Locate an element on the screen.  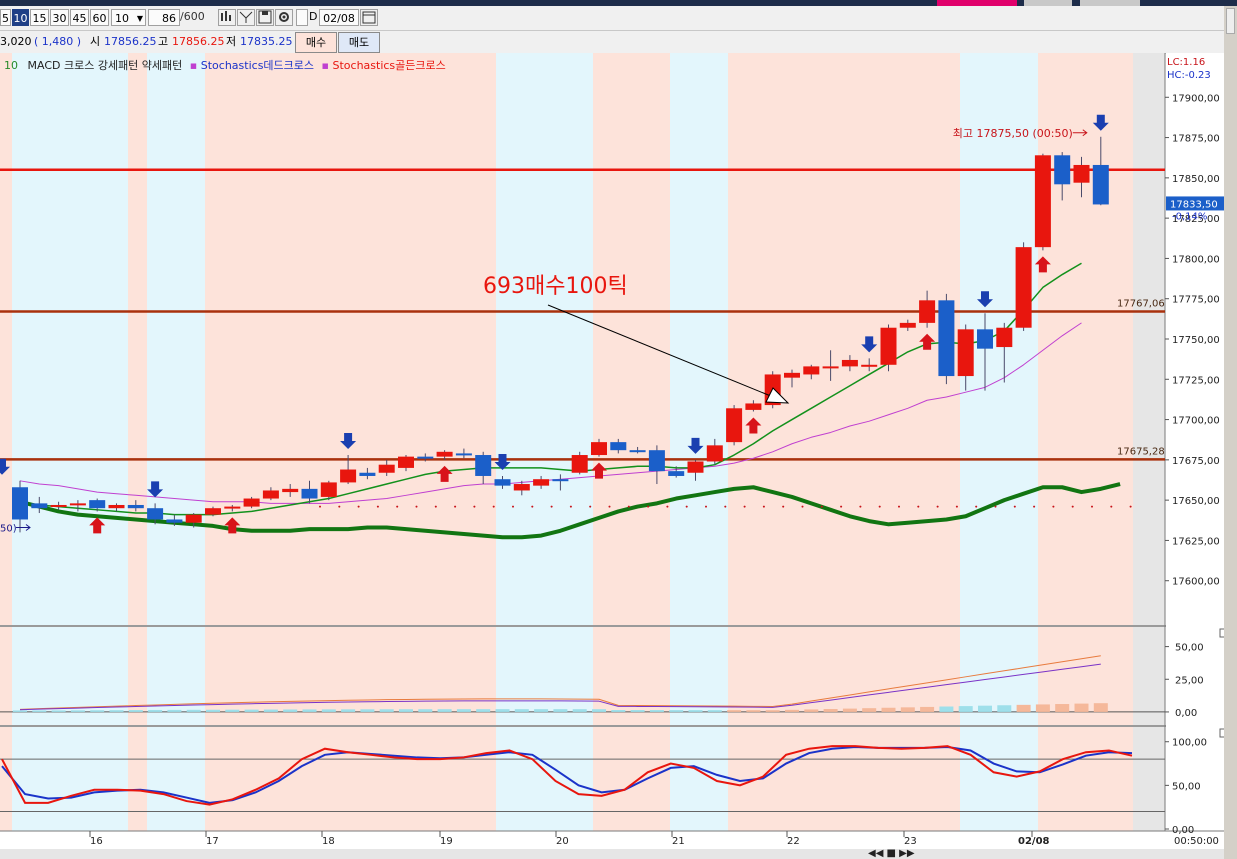
period-button-15: 15 is located at coordinates (39, 17).